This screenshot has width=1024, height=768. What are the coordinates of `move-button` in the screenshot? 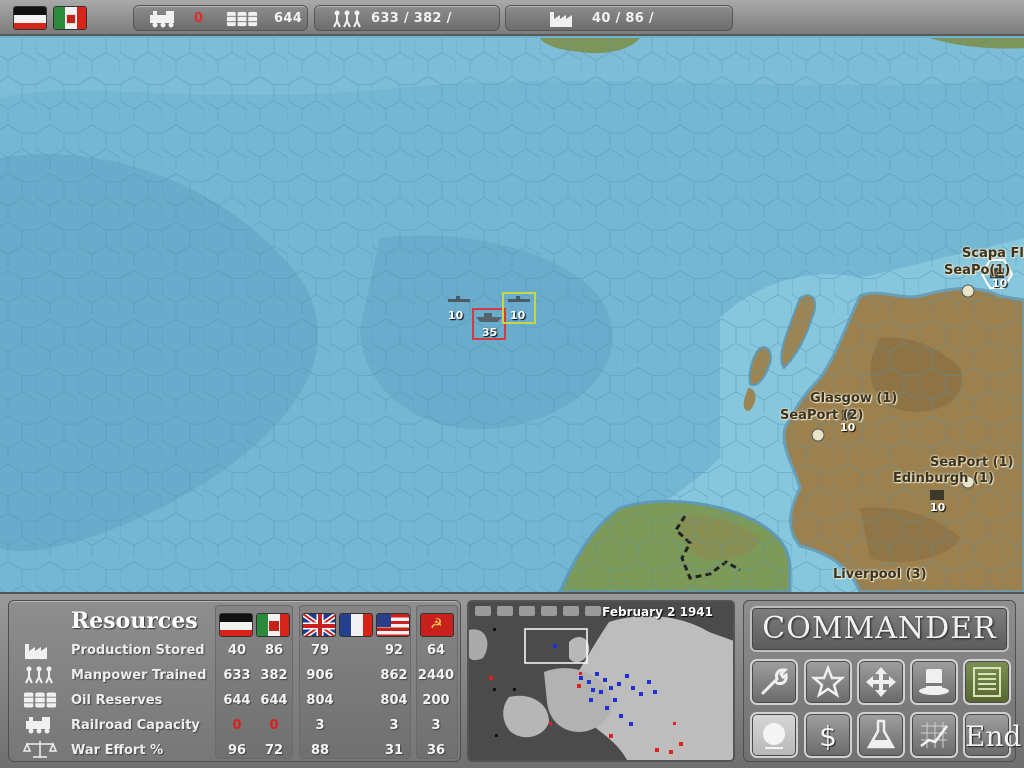 It's located at (881, 682).